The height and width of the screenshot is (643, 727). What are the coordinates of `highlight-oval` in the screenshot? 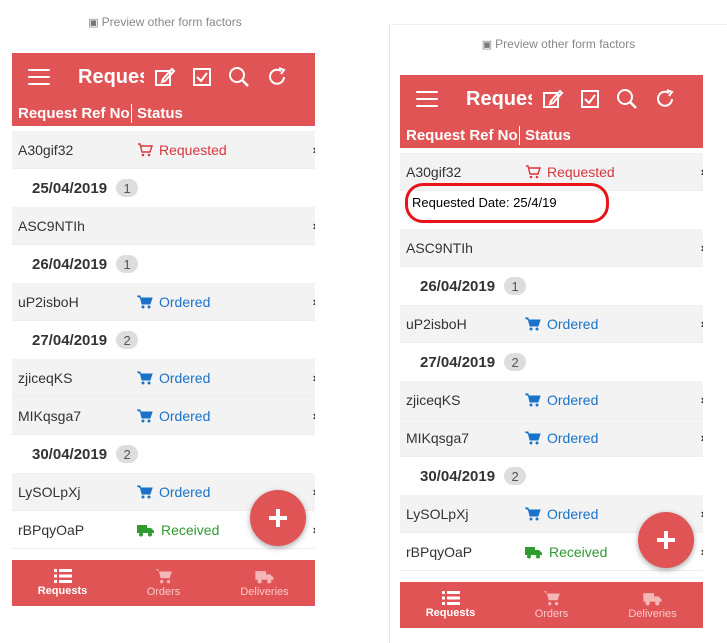 It's located at (507, 203).